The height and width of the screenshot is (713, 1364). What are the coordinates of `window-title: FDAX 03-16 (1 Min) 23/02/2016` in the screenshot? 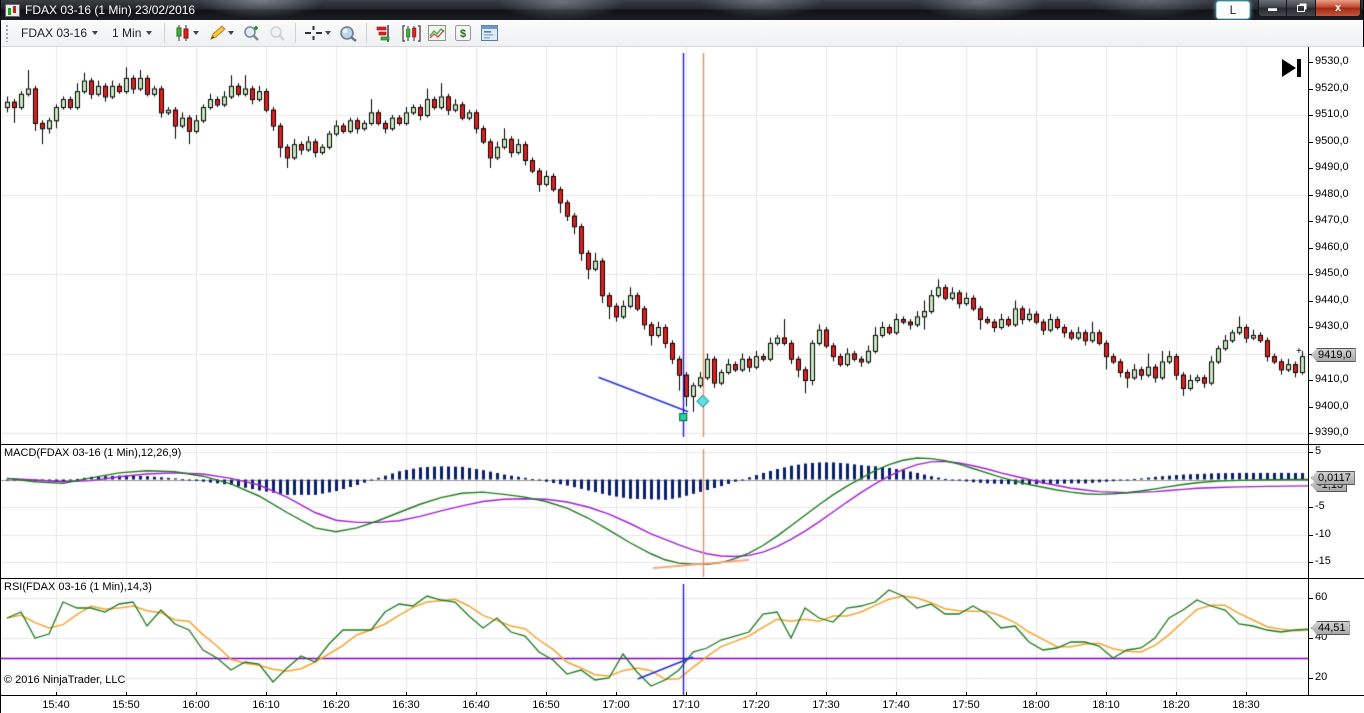 It's located at (110, 10).